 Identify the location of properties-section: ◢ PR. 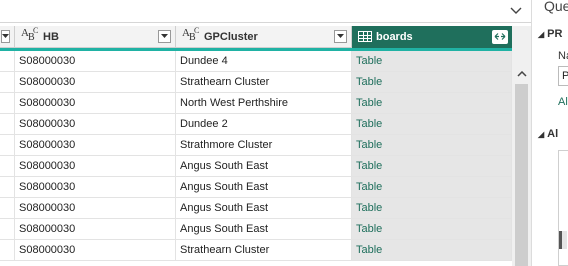
(550, 34).